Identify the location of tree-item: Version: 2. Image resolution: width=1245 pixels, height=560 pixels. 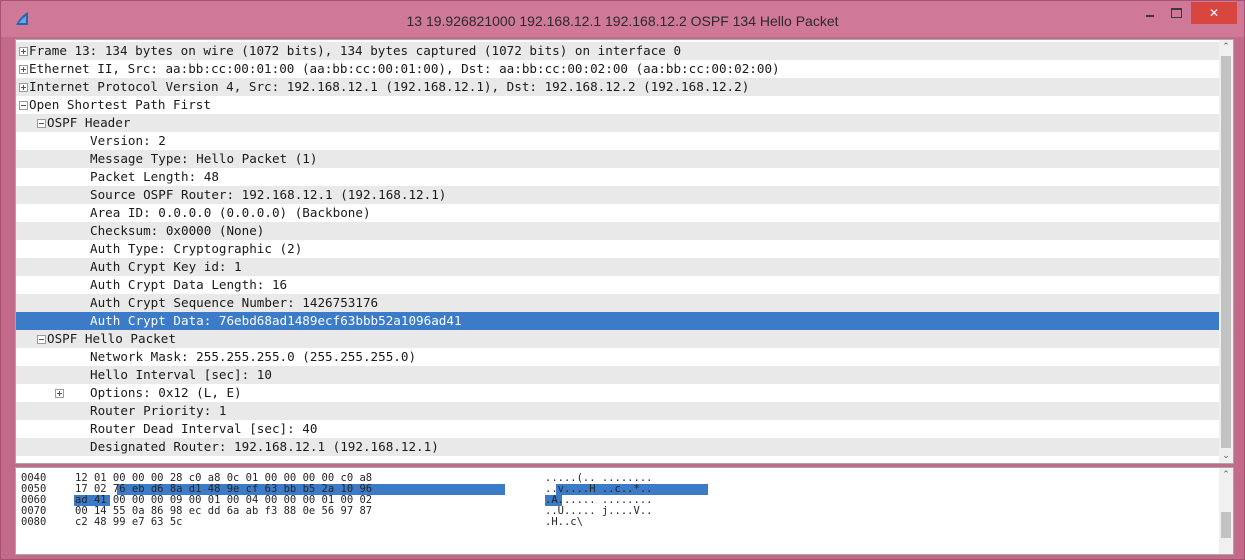
(617, 141).